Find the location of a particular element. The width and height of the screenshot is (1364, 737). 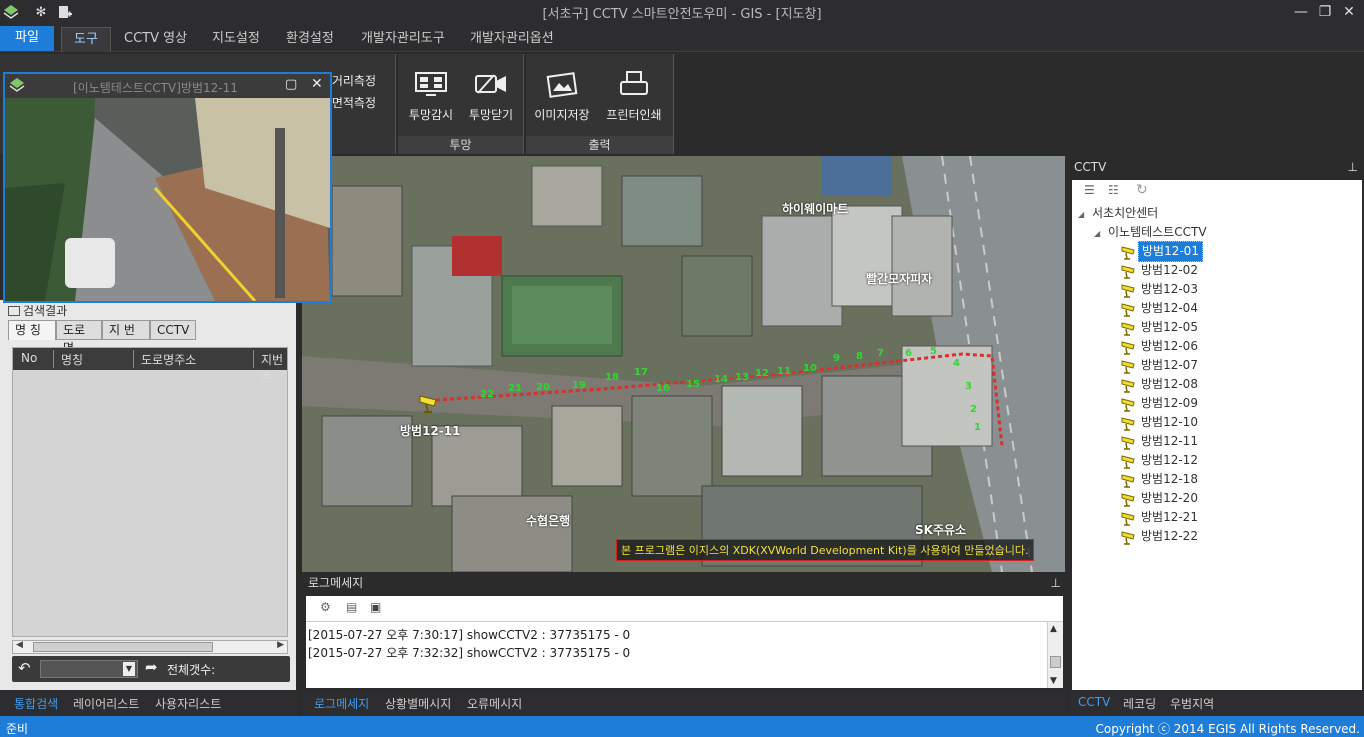

cctv-item: 방범12-12 is located at coordinates (1160, 460).